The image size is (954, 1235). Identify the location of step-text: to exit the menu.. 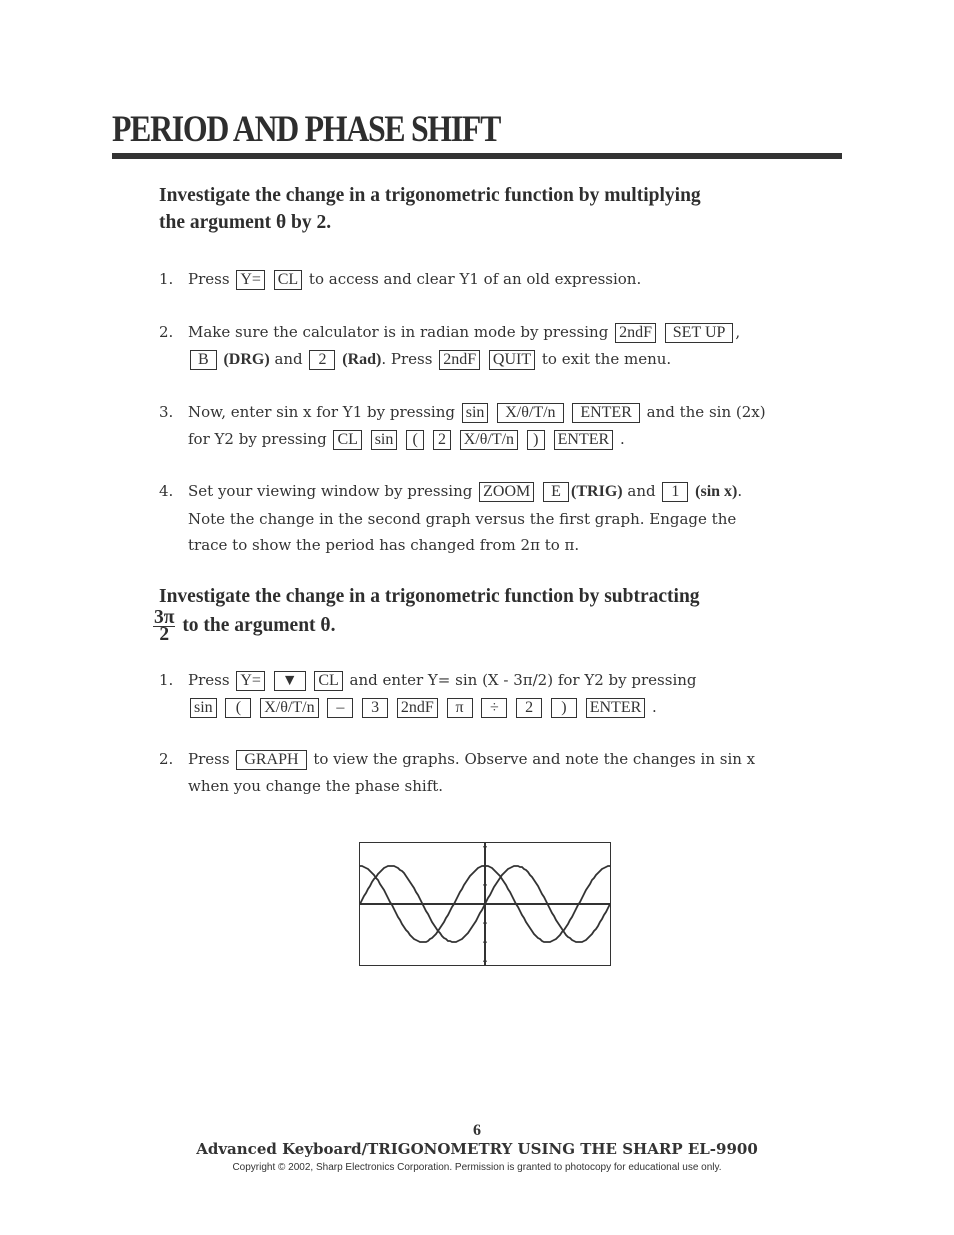
(606, 358).